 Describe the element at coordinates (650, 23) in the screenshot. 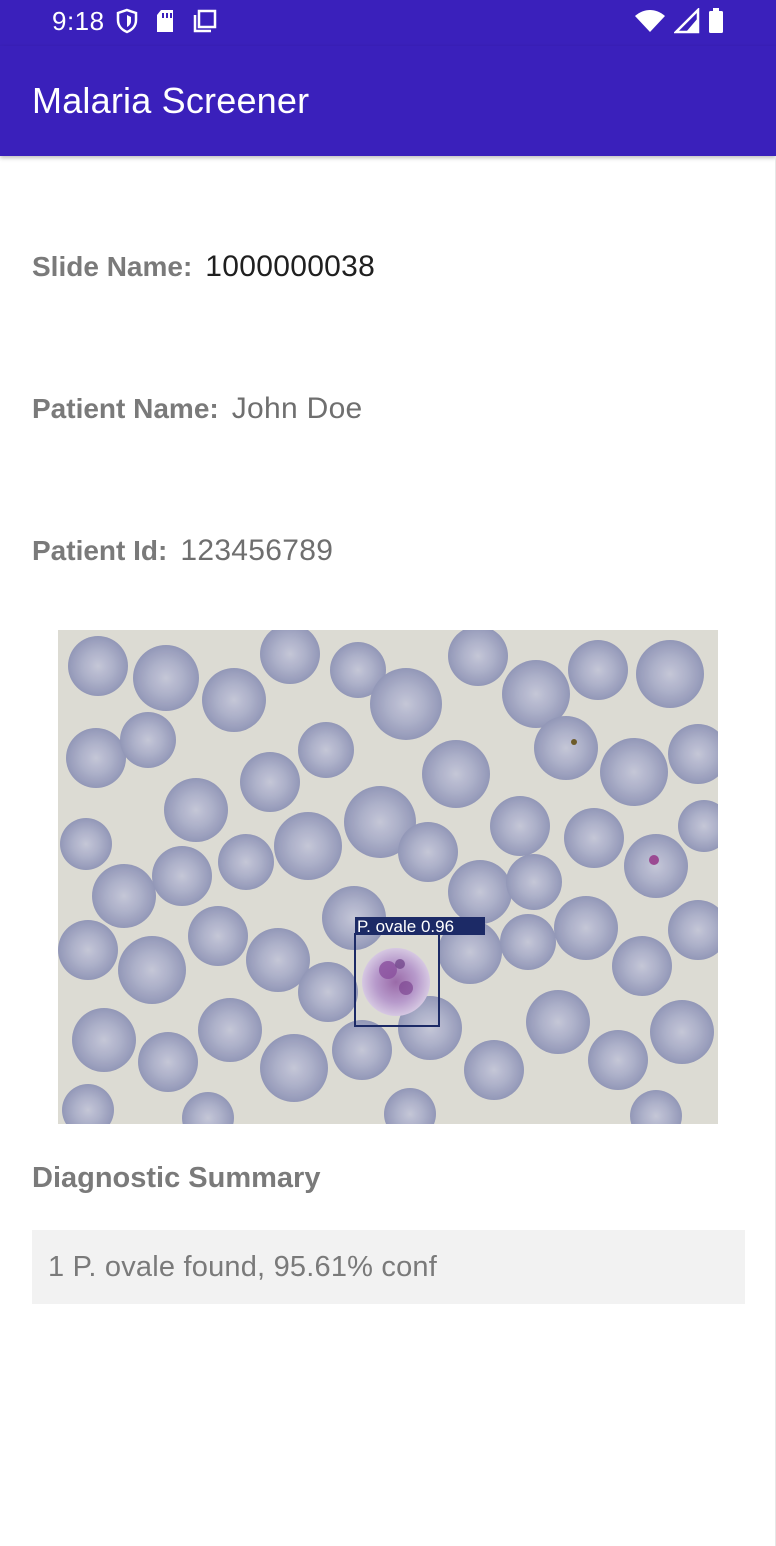

I see `wifi-icon` at that location.